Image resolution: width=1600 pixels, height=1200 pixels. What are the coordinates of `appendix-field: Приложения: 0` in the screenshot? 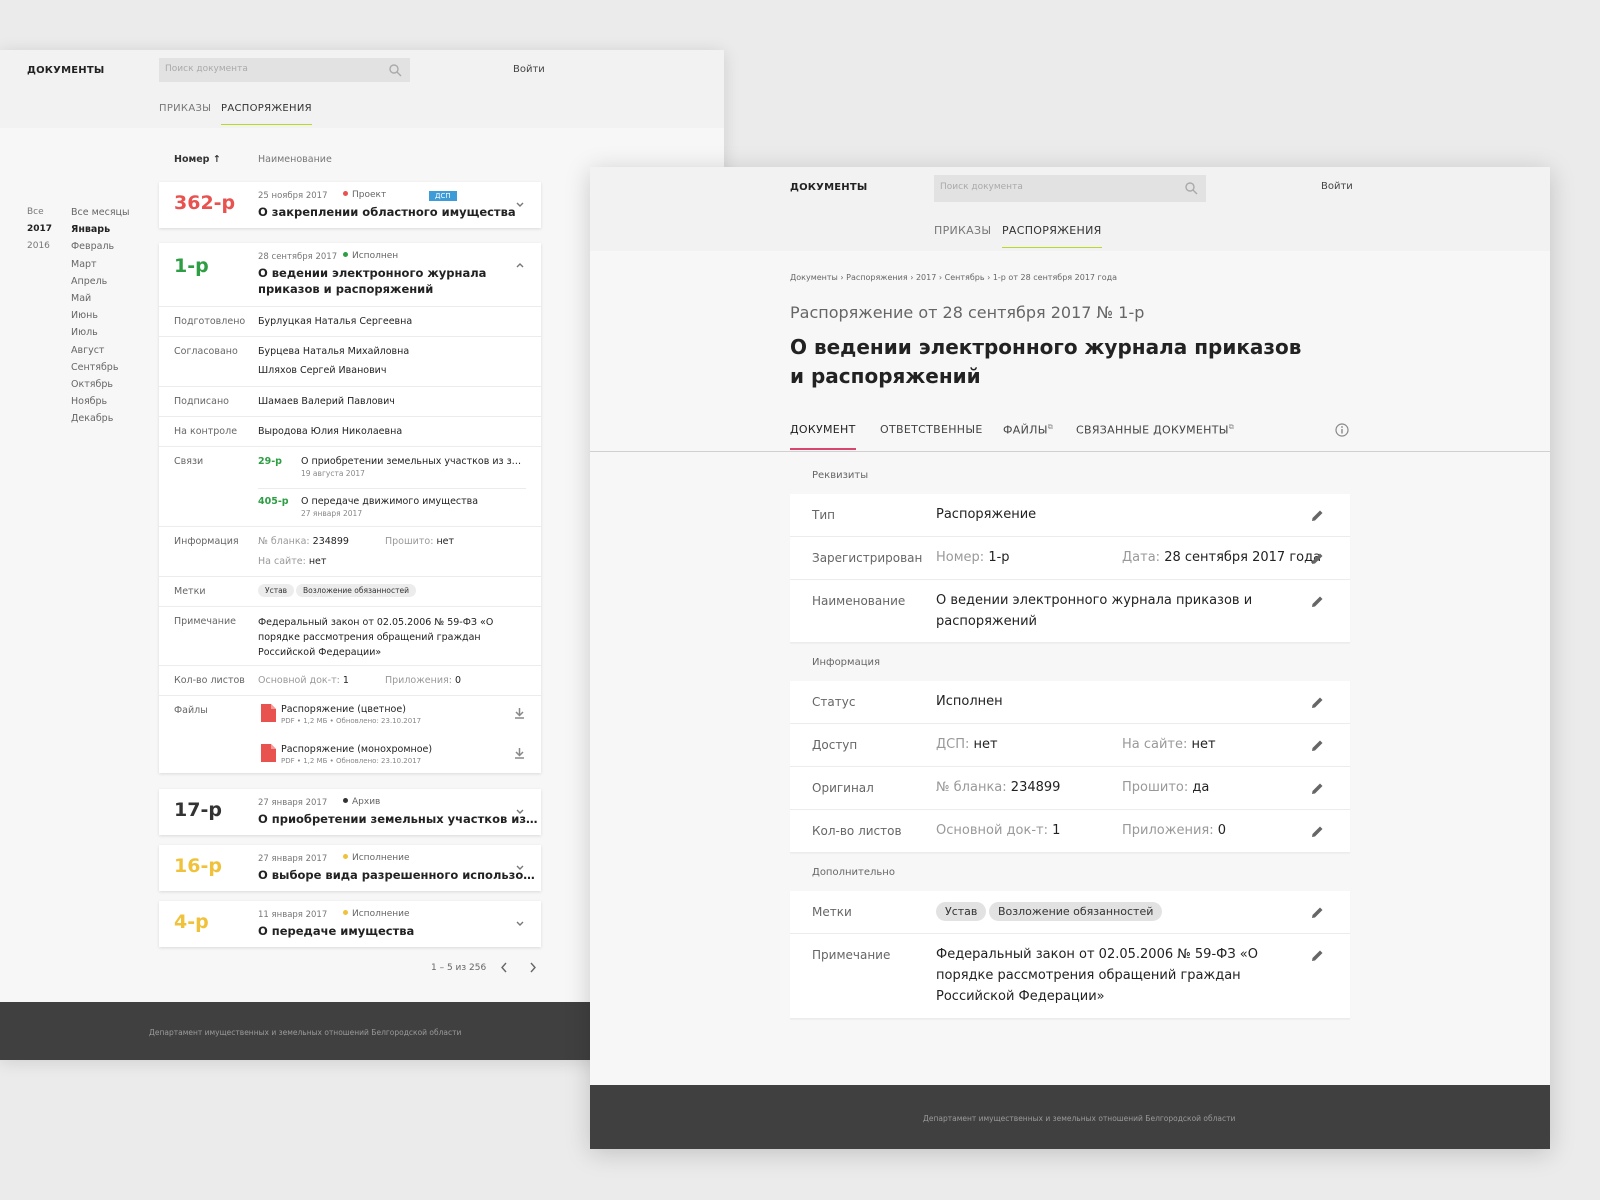 It's located at (423, 680).